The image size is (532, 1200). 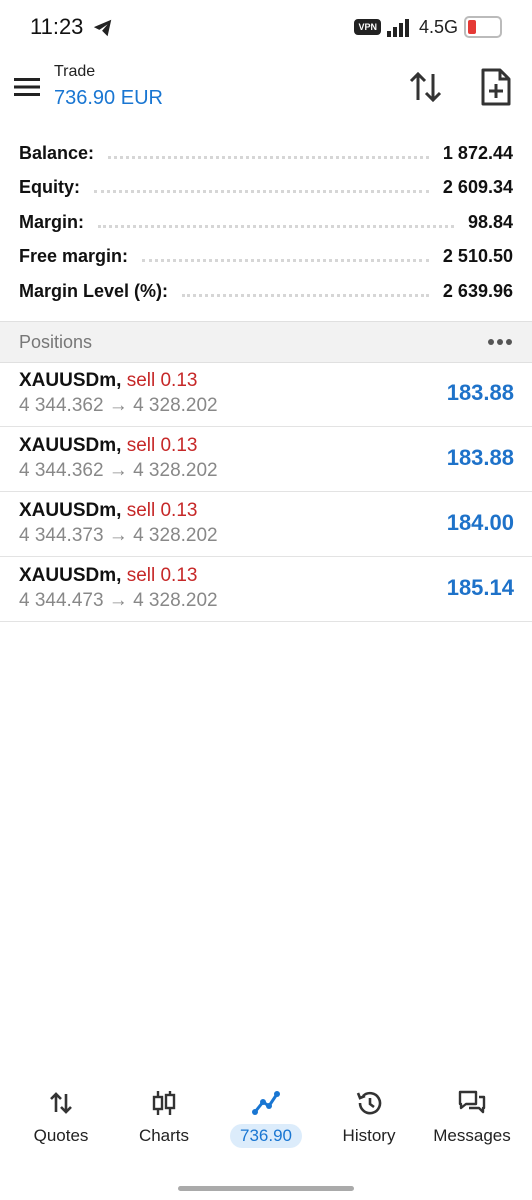 What do you see at coordinates (477, 187) in the screenshot?
I see `summary-value: 2 609.34` at bounding box center [477, 187].